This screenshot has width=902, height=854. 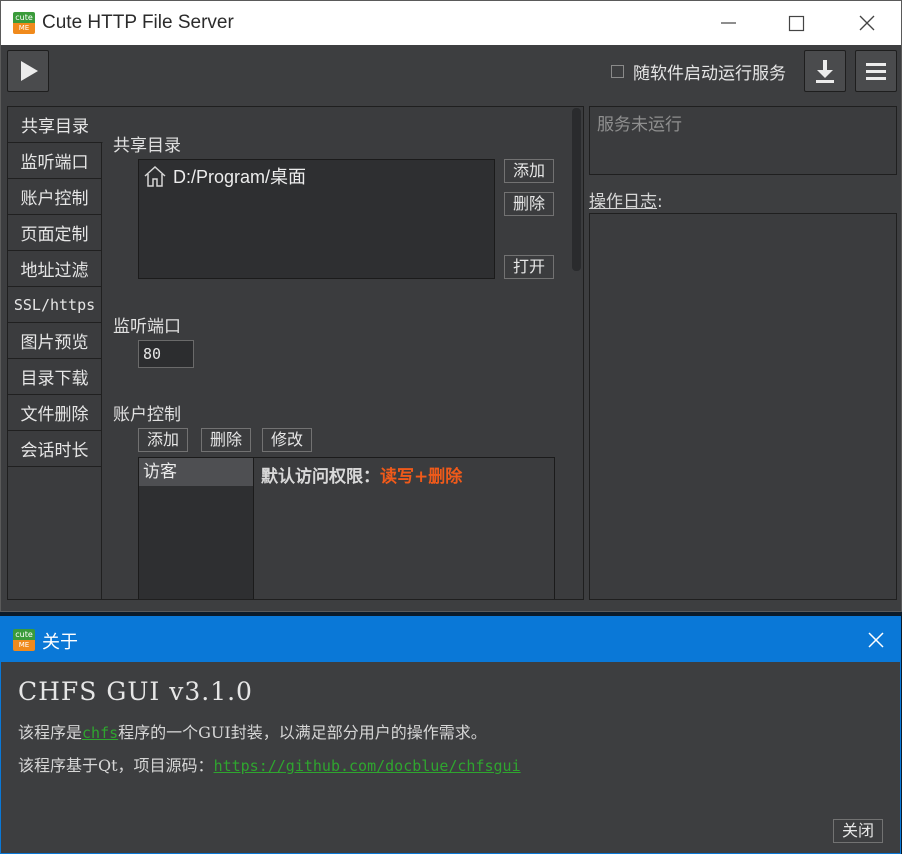 What do you see at coordinates (576, 189) in the screenshot?
I see `scrollbar-handle` at bounding box center [576, 189].